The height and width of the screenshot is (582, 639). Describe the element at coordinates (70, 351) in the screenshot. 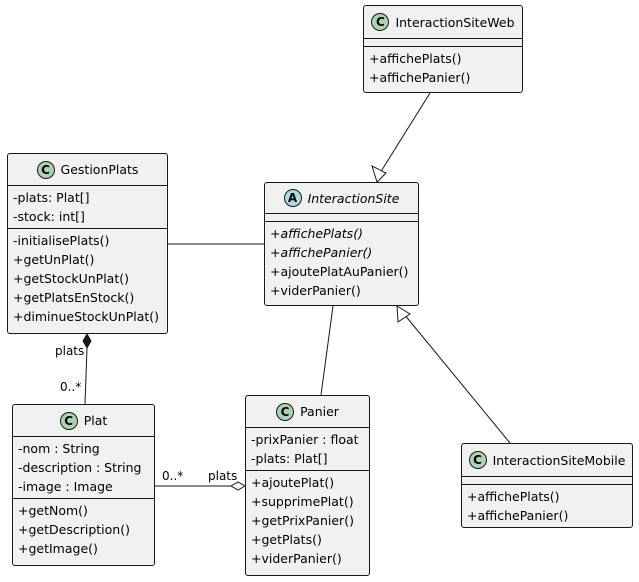

I see `composition-role-label: plats` at that location.